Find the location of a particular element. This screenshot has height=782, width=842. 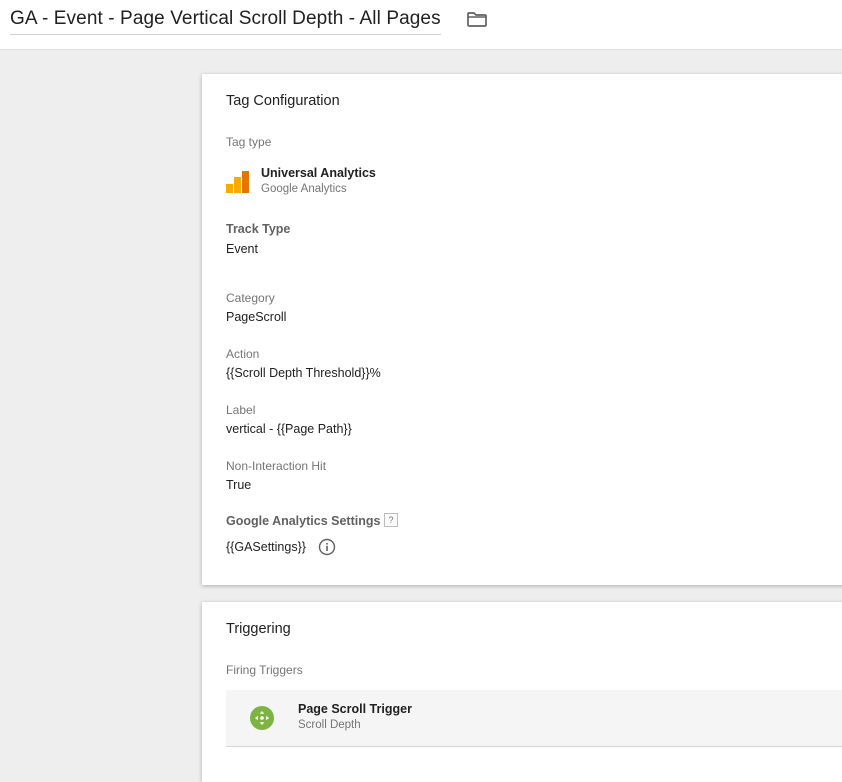

track-type-value: Event is located at coordinates (242, 249).